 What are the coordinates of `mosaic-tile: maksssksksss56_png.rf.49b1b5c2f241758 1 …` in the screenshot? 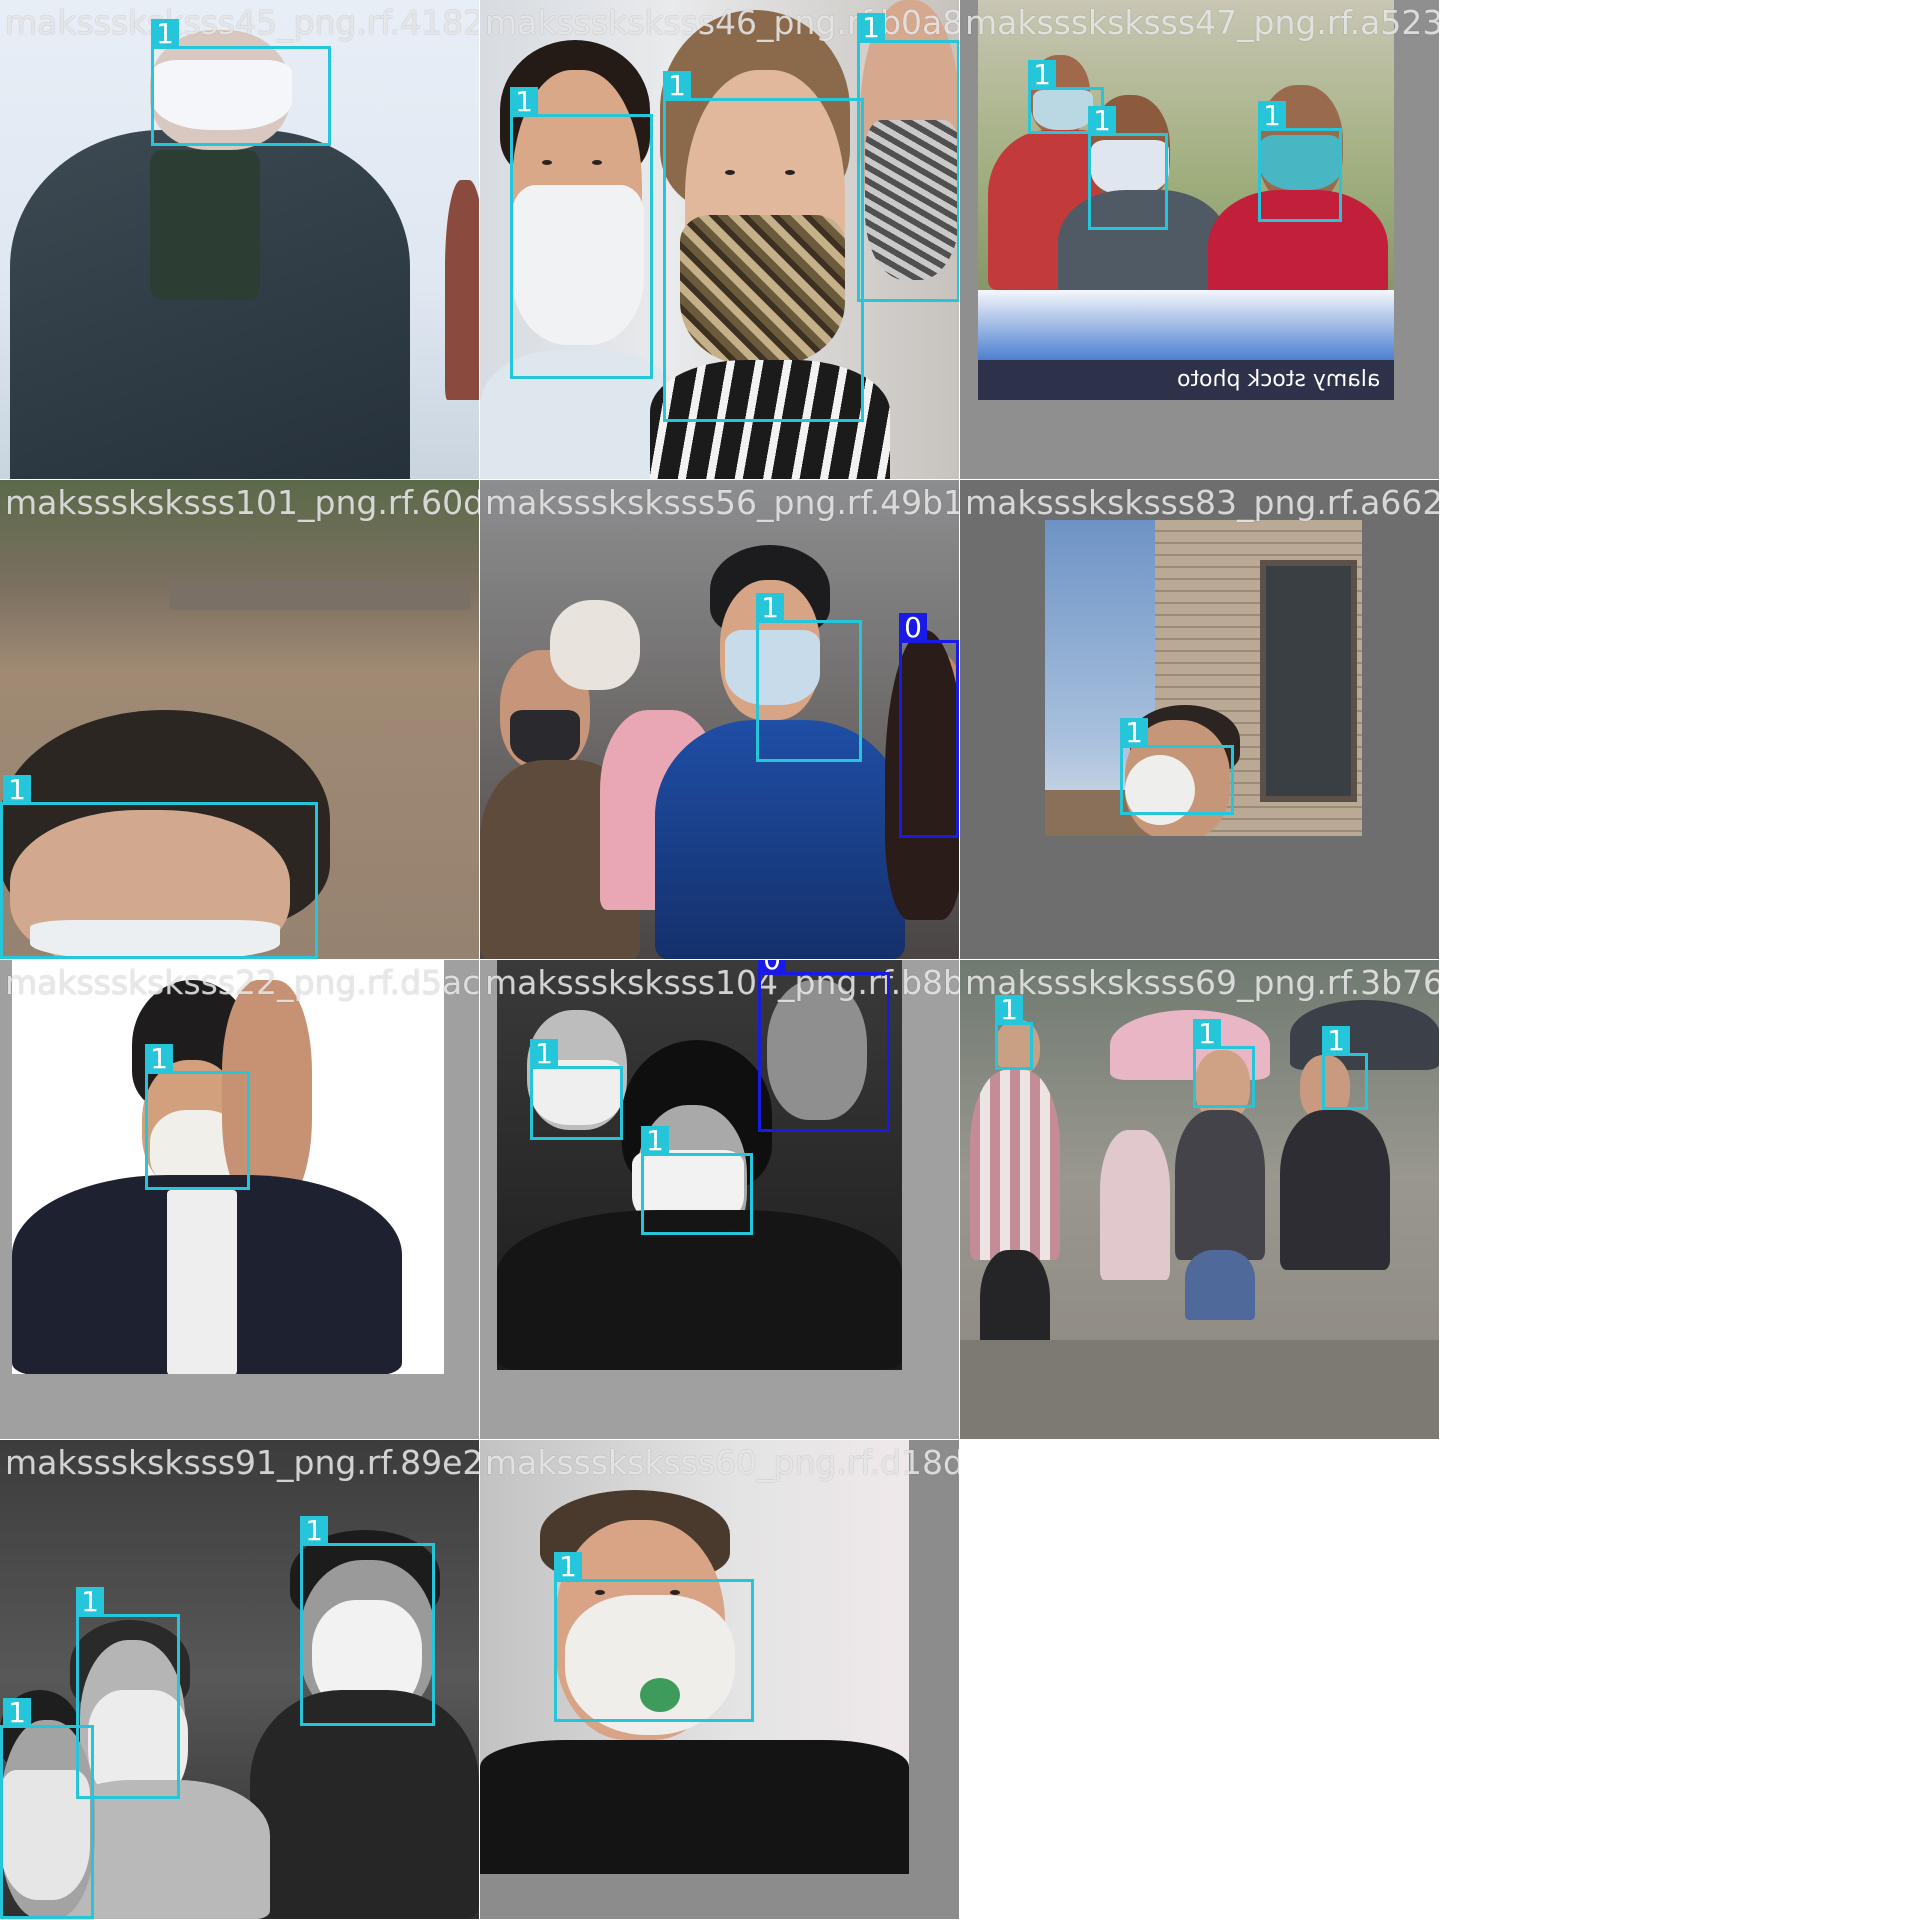 It's located at (719, 719).